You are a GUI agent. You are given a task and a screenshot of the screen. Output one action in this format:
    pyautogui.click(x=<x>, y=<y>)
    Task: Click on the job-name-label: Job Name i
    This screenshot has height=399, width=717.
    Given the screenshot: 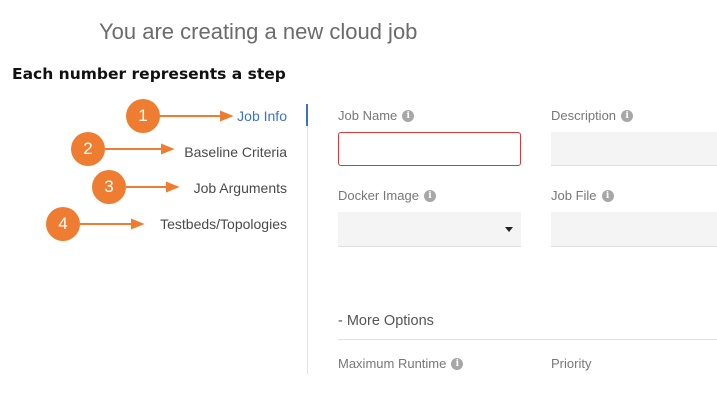 What is the action you would take?
    pyautogui.click(x=376, y=116)
    